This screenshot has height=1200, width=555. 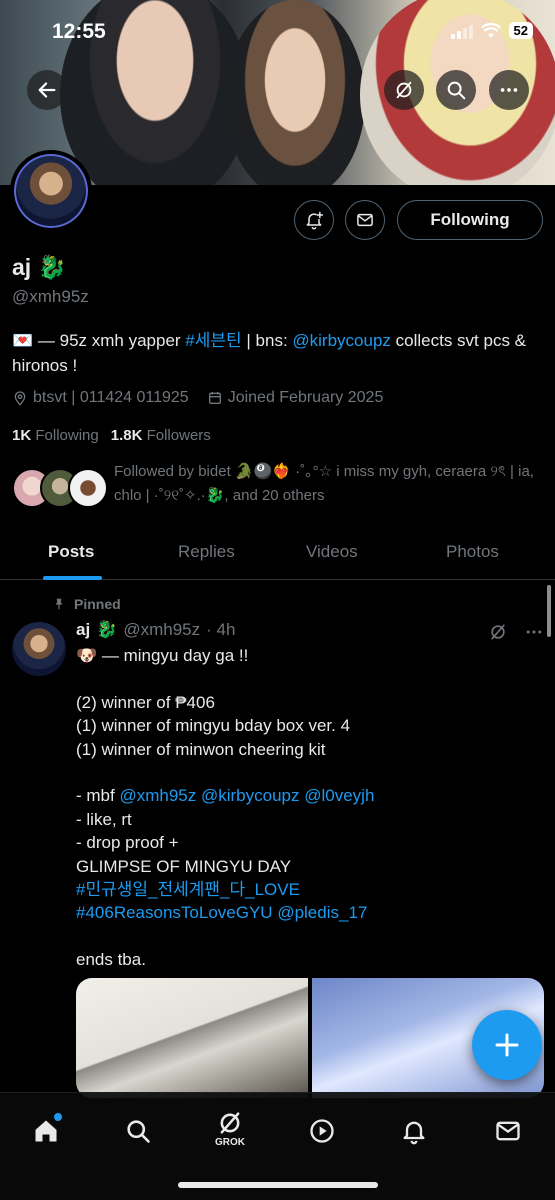 I want to click on pinned-text: Pinned, so click(x=97, y=604).